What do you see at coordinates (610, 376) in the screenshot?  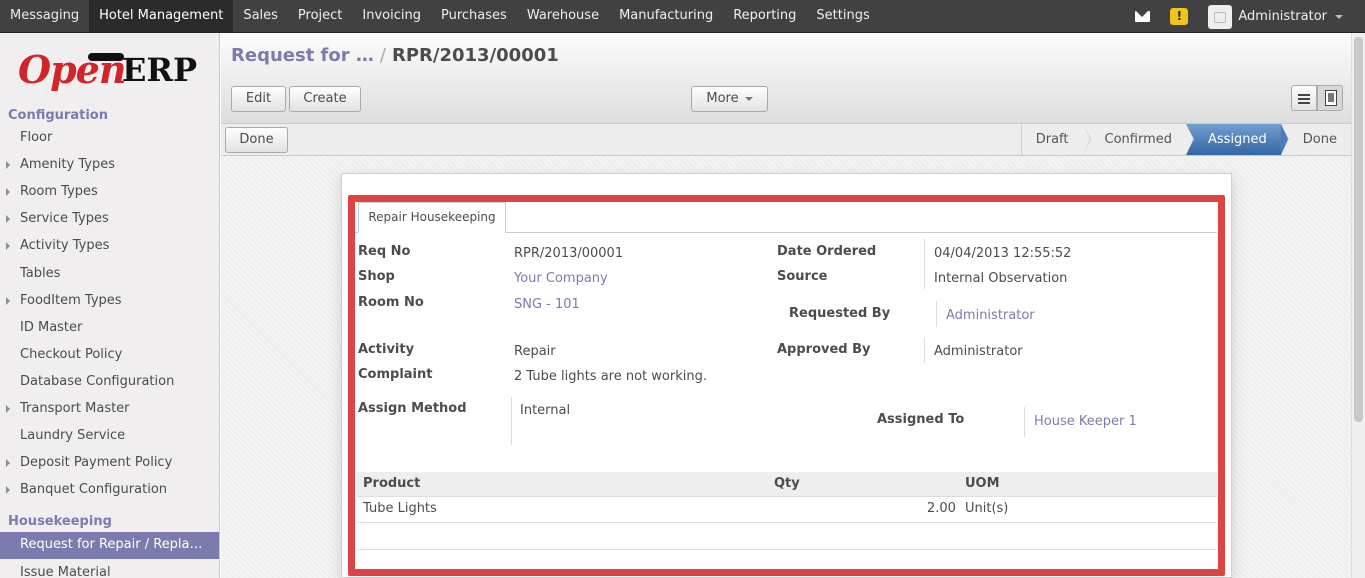 I see `complaint-value: 2 Tube lights are not working.` at bounding box center [610, 376].